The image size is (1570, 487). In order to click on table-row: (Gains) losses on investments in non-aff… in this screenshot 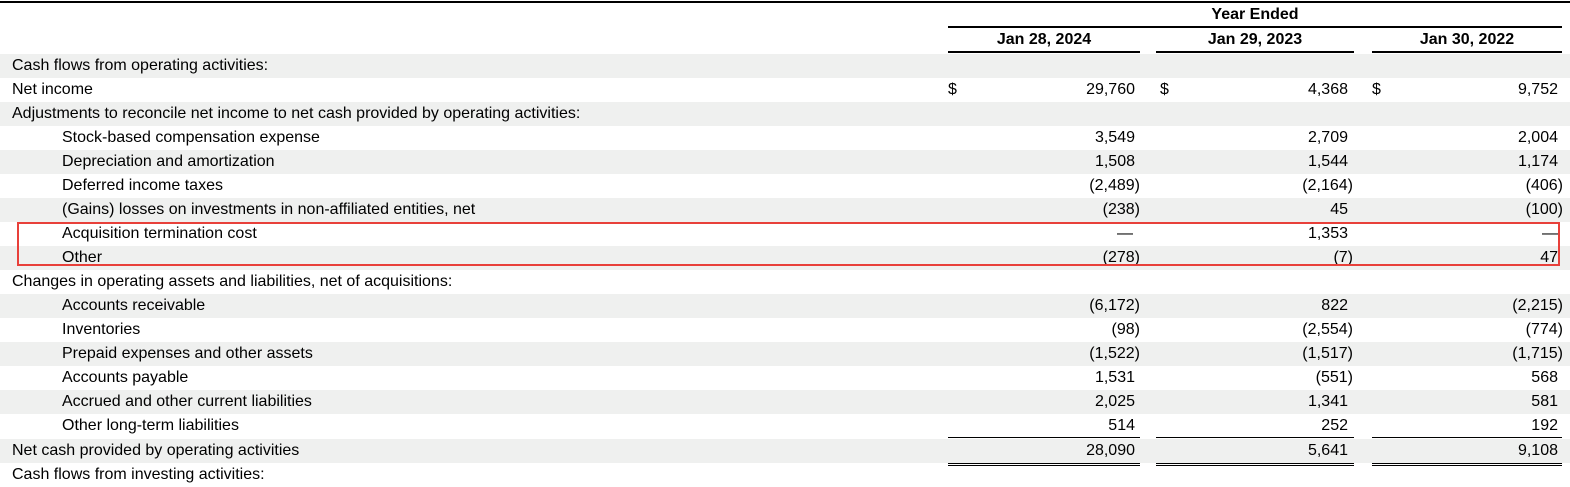, I will do `click(785, 210)`.